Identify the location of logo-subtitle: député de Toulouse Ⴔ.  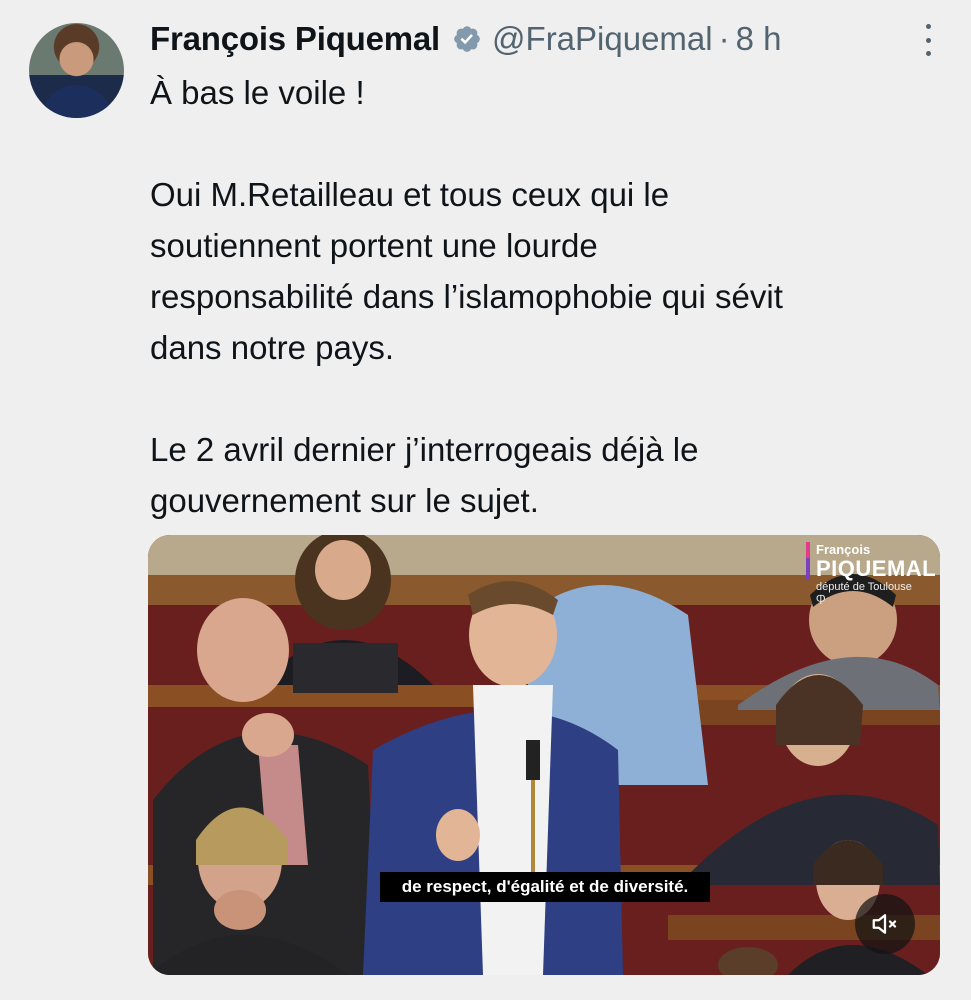
(864, 594).